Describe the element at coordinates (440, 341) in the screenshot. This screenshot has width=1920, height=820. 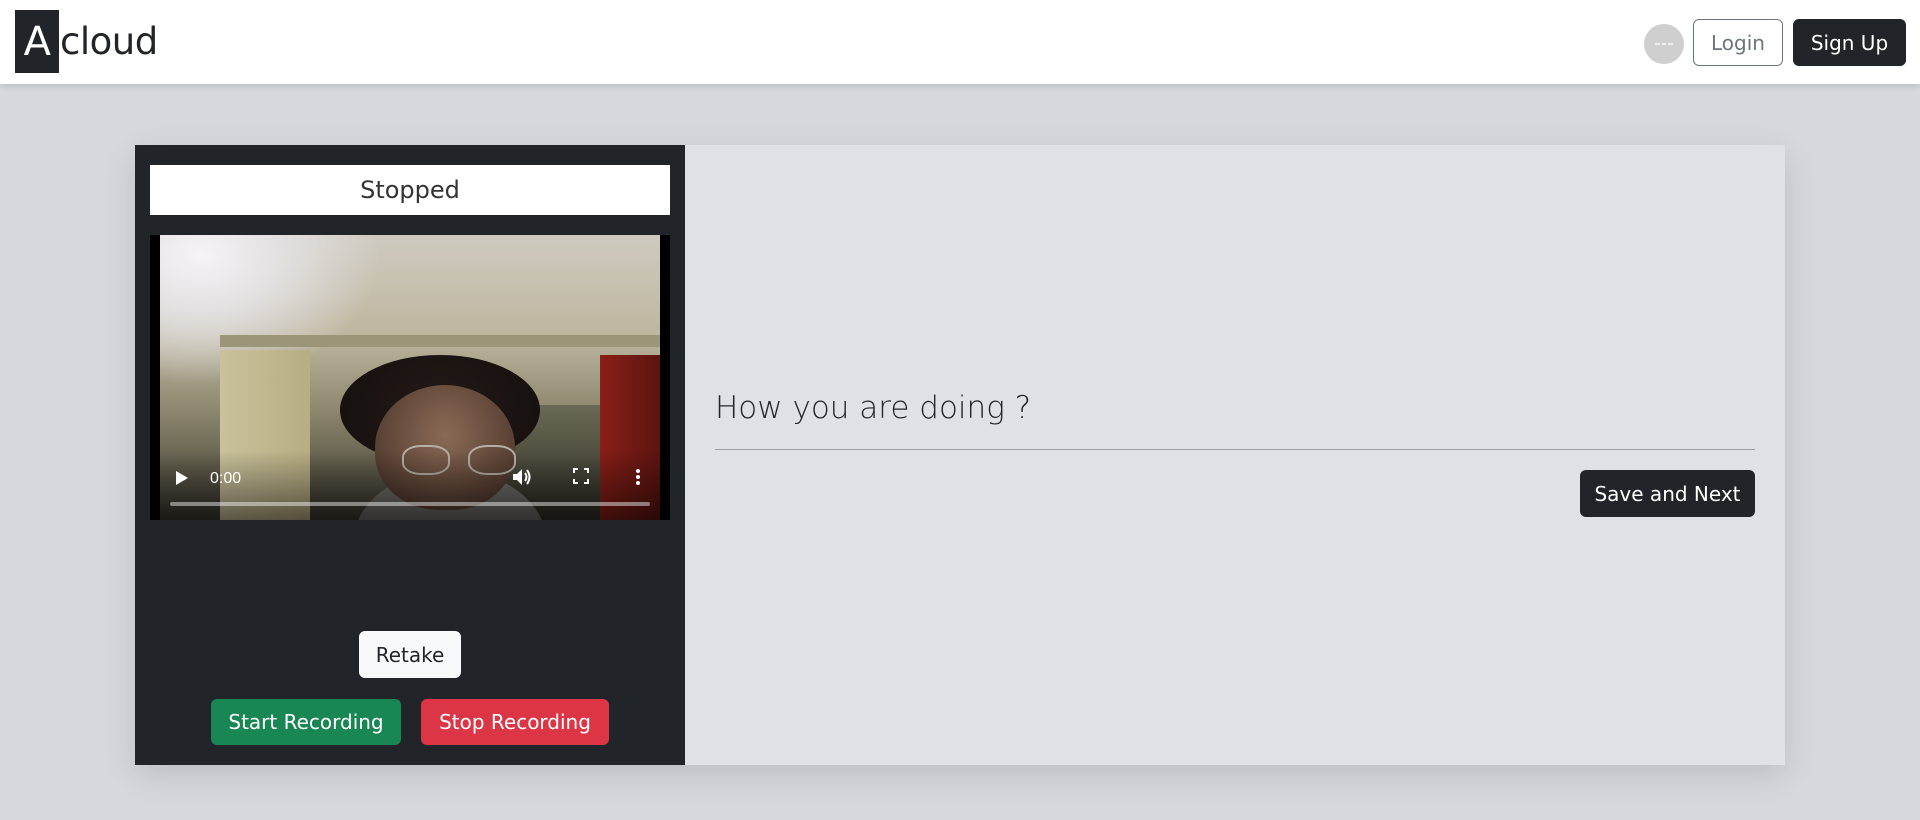
I see `video-scene-ceiling` at that location.